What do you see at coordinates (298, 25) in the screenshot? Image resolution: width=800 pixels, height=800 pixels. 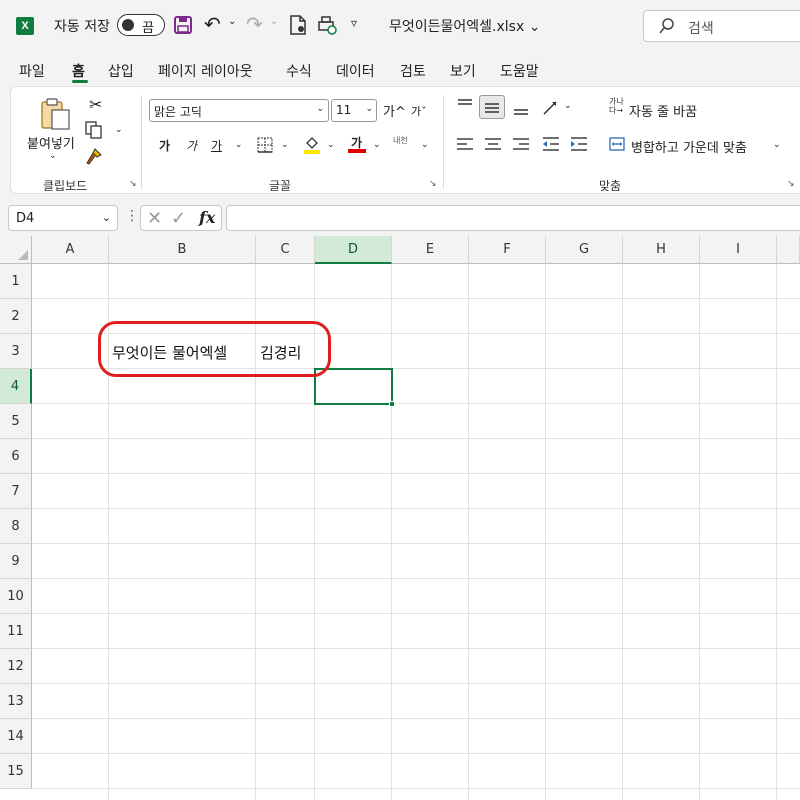 I see `document-icon` at bounding box center [298, 25].